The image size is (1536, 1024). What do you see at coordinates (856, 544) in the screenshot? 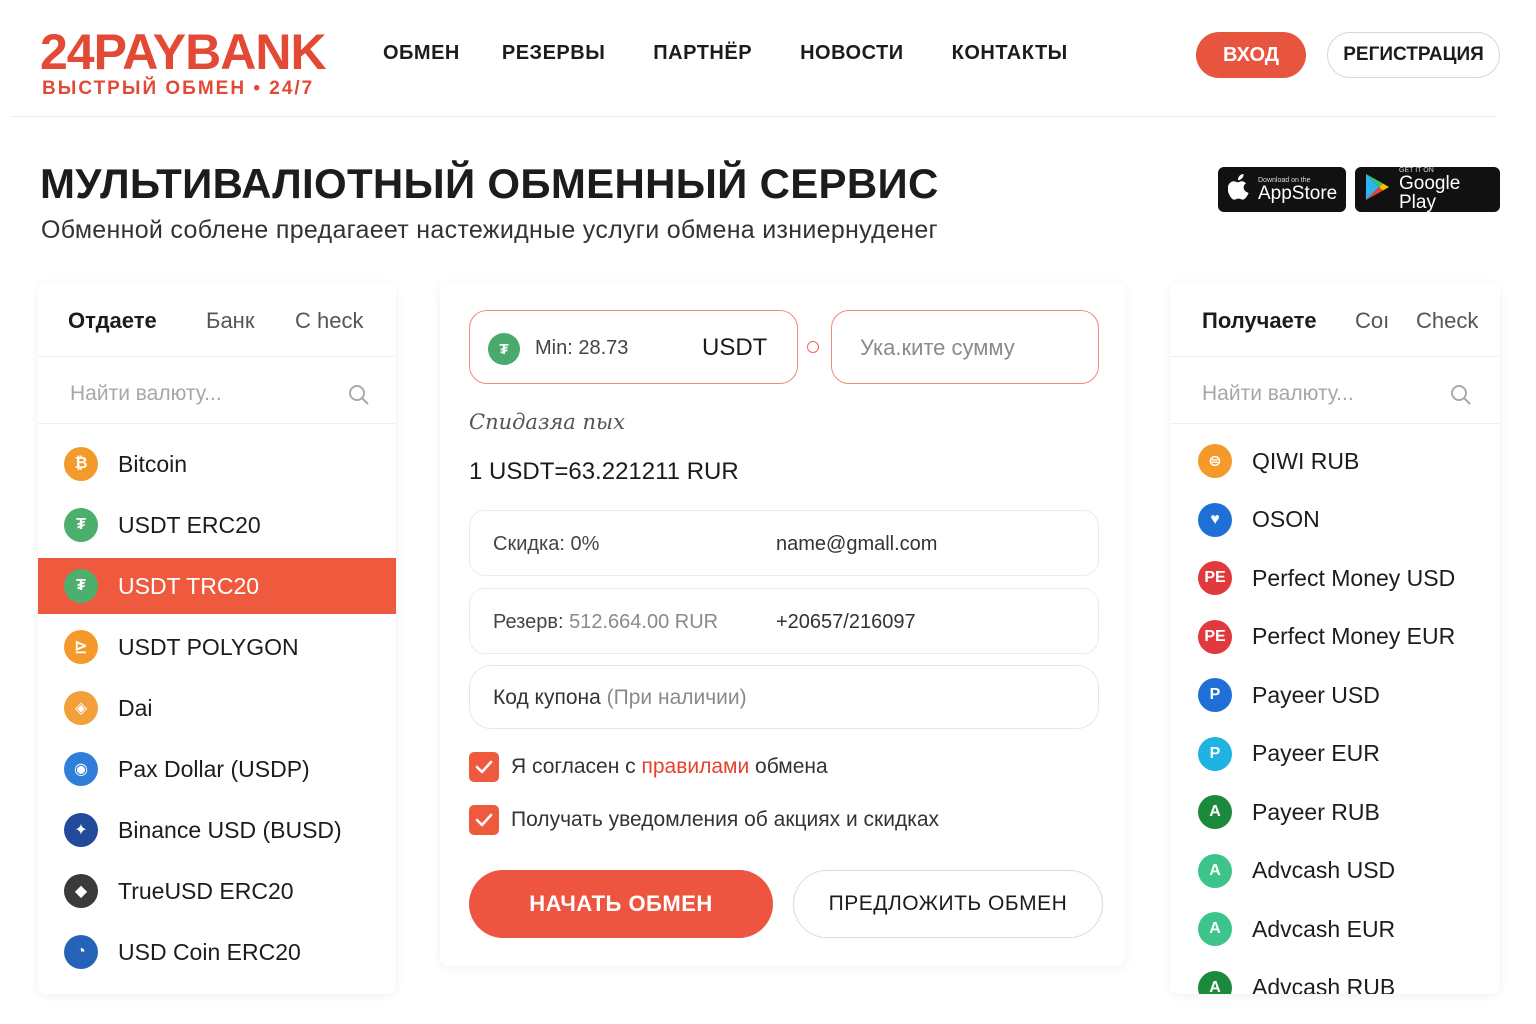
I see `email-field: name@gmall.com` at bounding box center [856, 544].